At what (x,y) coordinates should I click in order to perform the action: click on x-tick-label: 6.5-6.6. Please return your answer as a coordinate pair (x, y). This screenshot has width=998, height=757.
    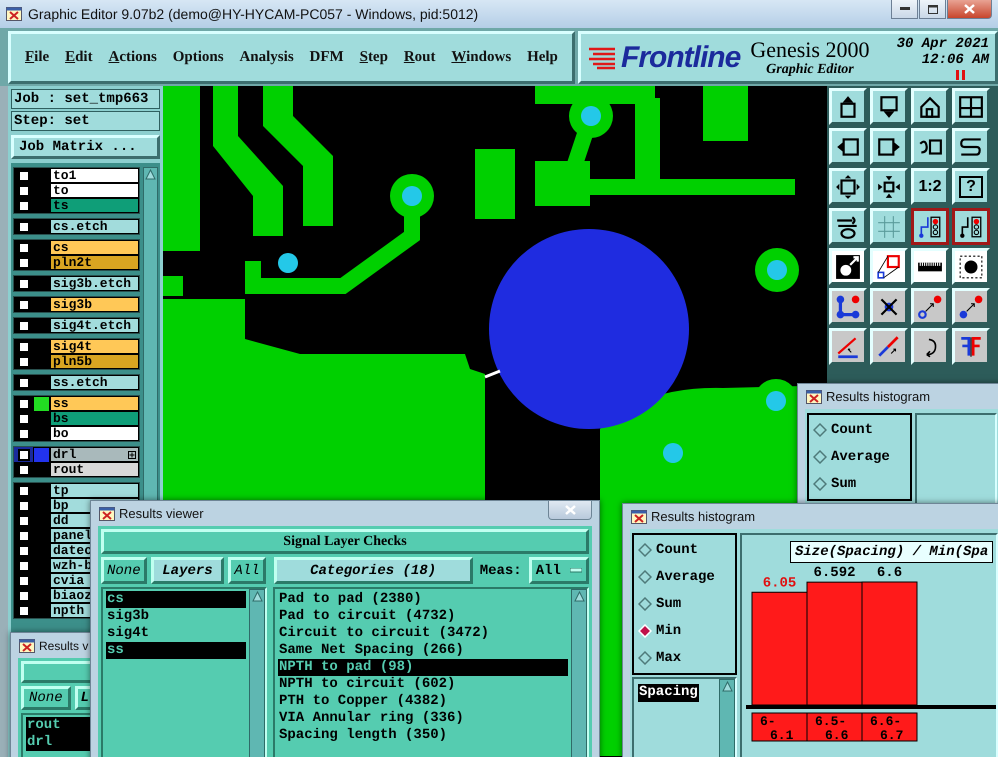
    Looking at the image, I should click on (832, 728).